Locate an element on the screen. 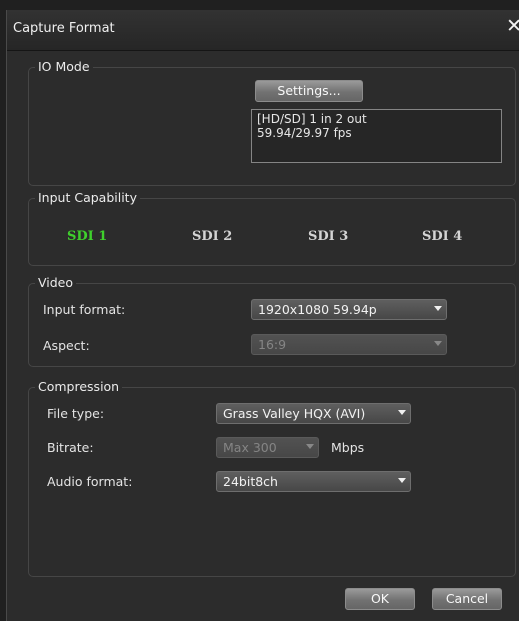 The width and height of the screenshot is (519, 621). input-capability-group: Input Capability SDI 1 SDI 2 SDI 3 SDI 4 is located at coordinates (272, 228).